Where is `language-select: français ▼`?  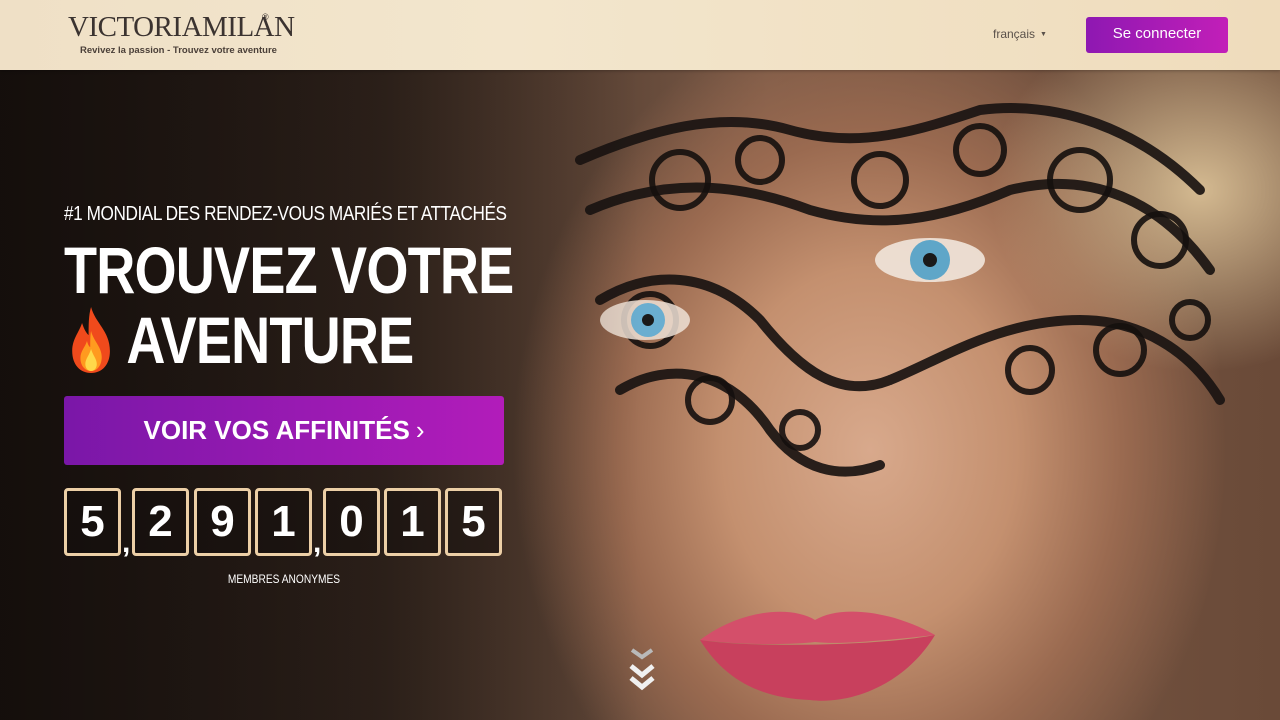 language-select: français ▼ is located at coordinates (1020, 34).